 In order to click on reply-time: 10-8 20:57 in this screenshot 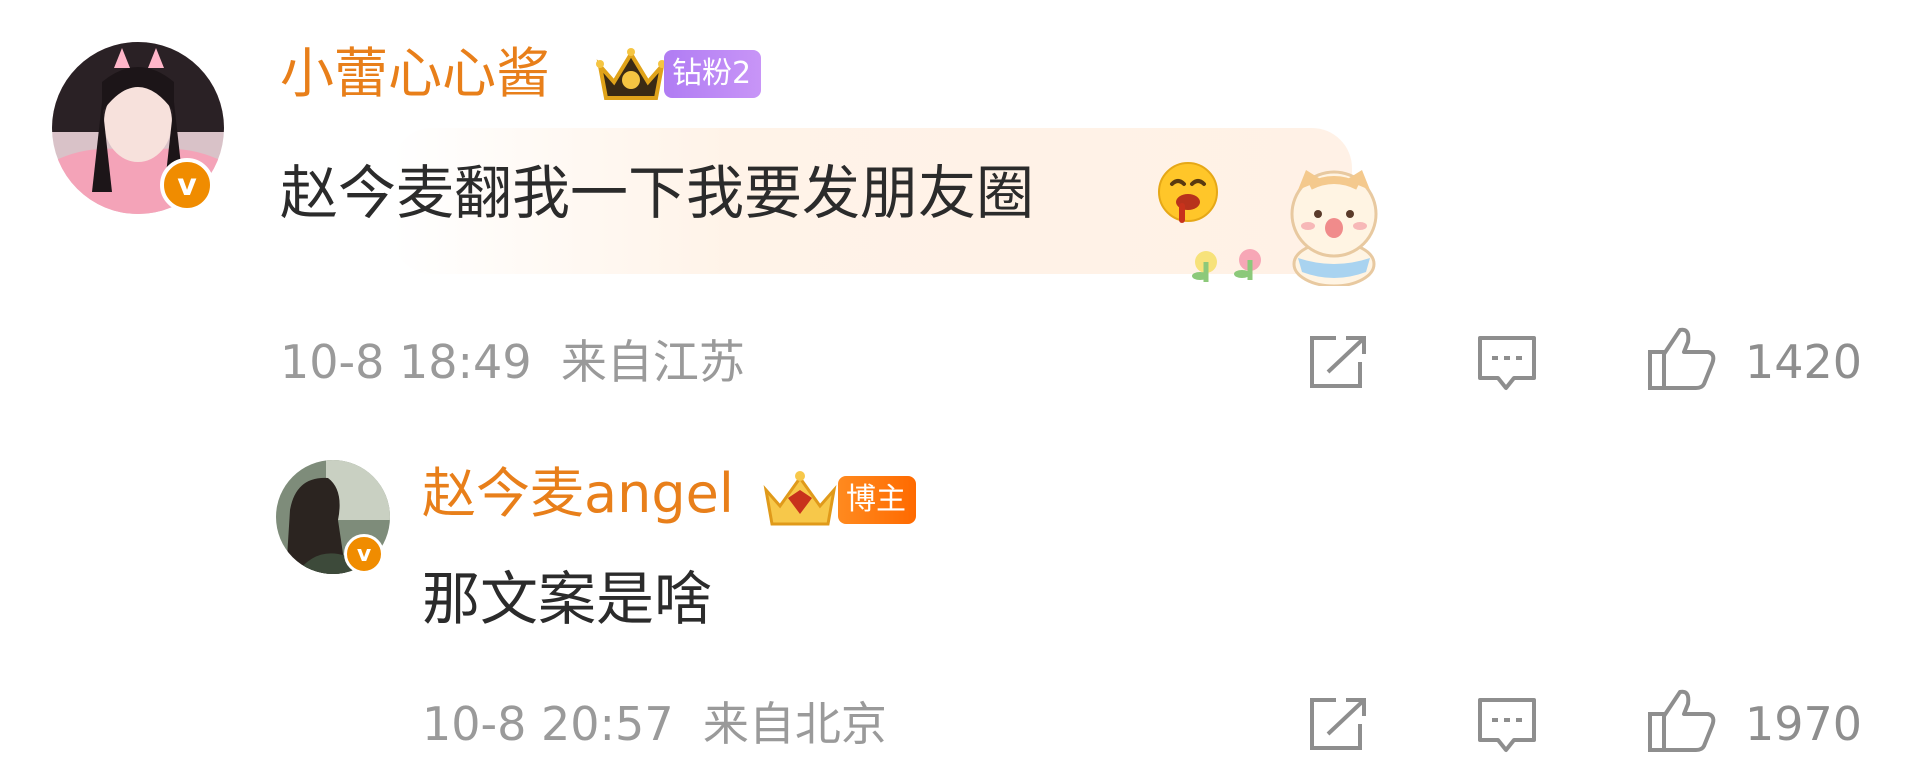, I will do `click(548, 724)`.